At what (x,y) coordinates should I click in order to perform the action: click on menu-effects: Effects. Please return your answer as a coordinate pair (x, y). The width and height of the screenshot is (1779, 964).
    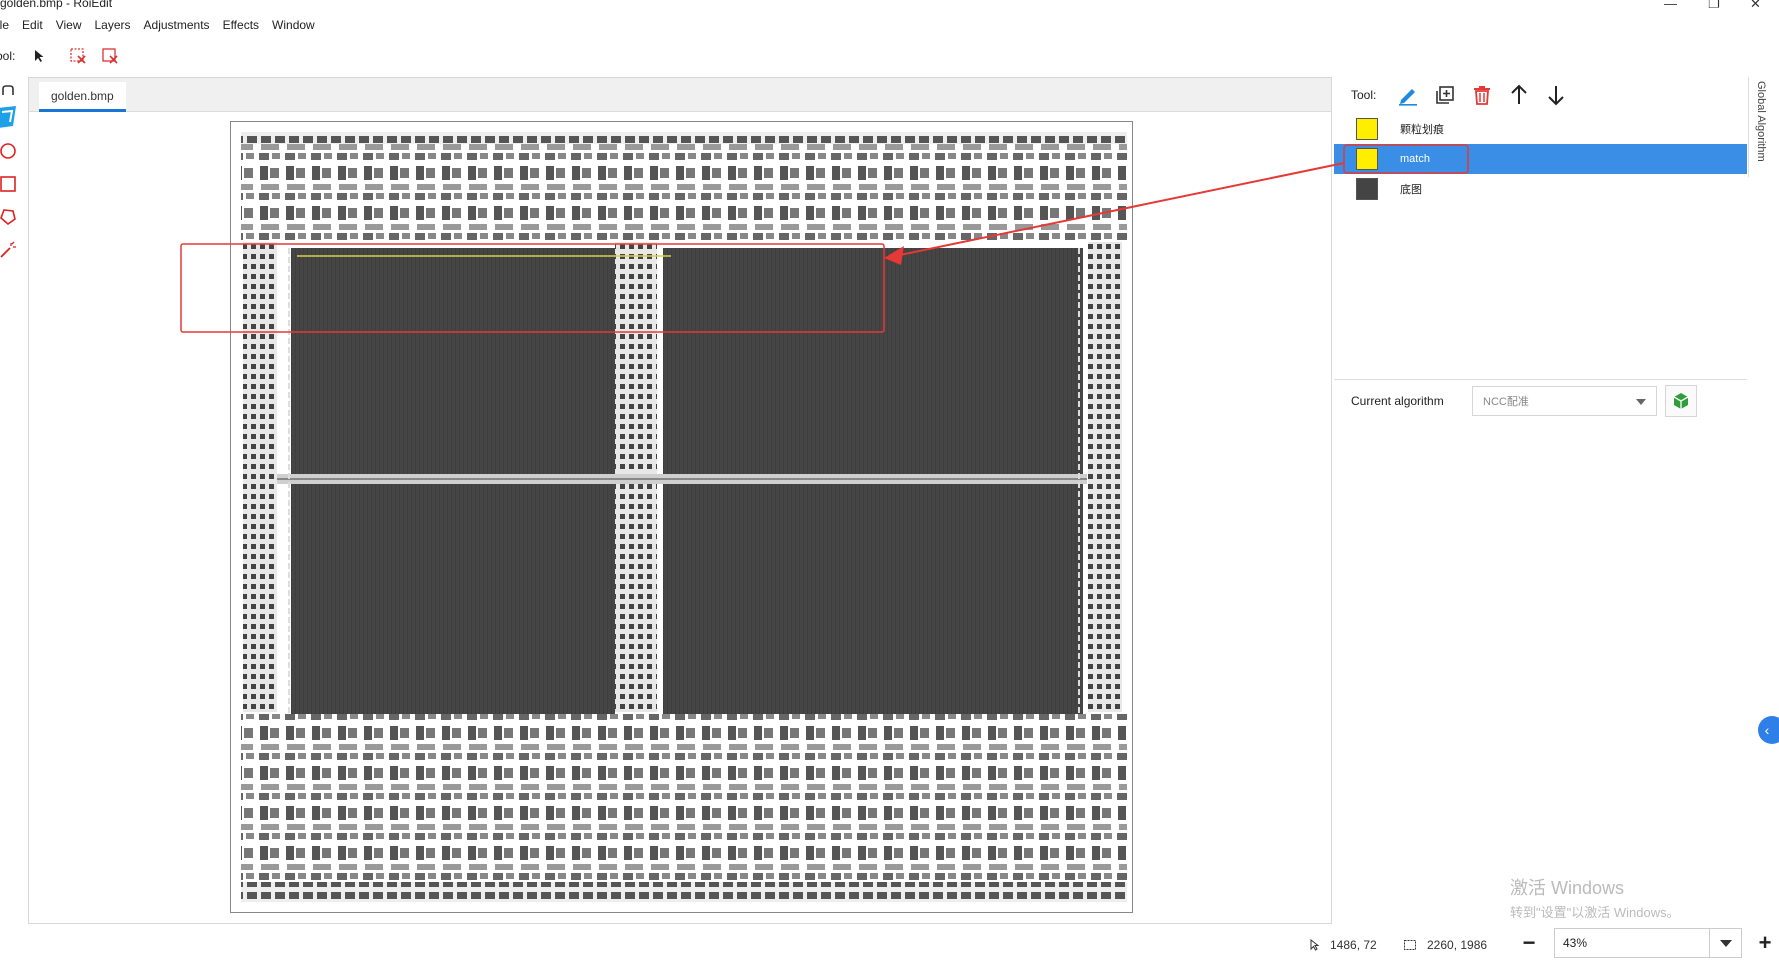
    Looking at the image, I should click on (241, 25).